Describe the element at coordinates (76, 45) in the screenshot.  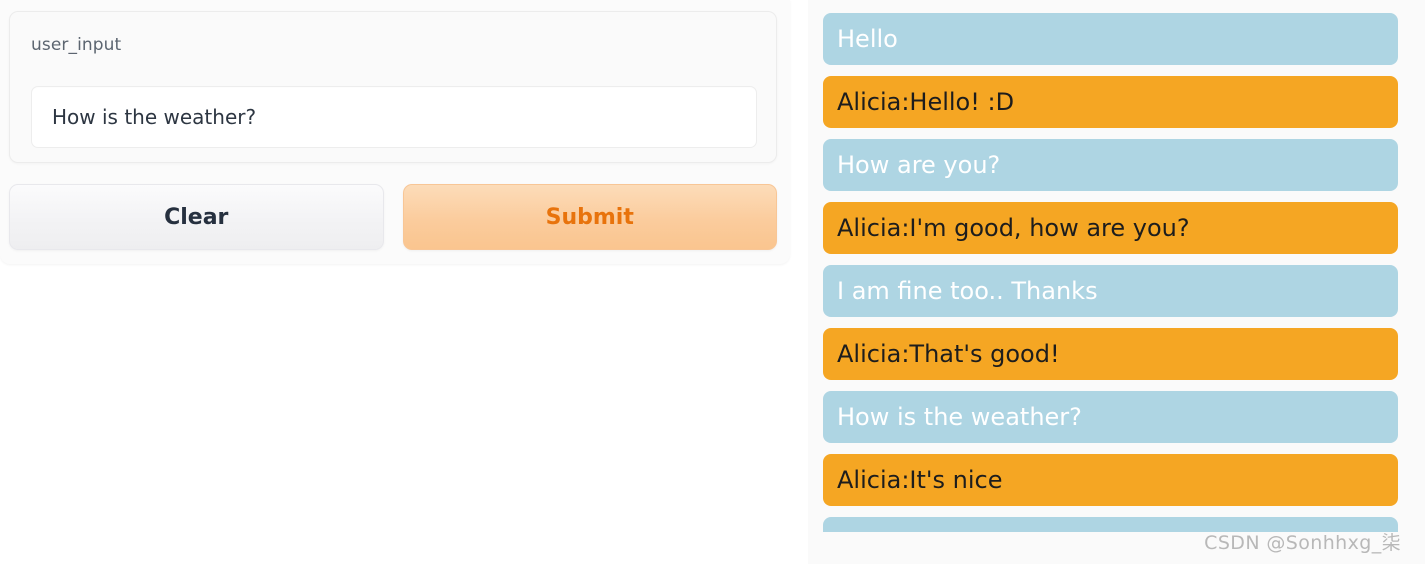
I see `user-input-label: user_input` at that location.